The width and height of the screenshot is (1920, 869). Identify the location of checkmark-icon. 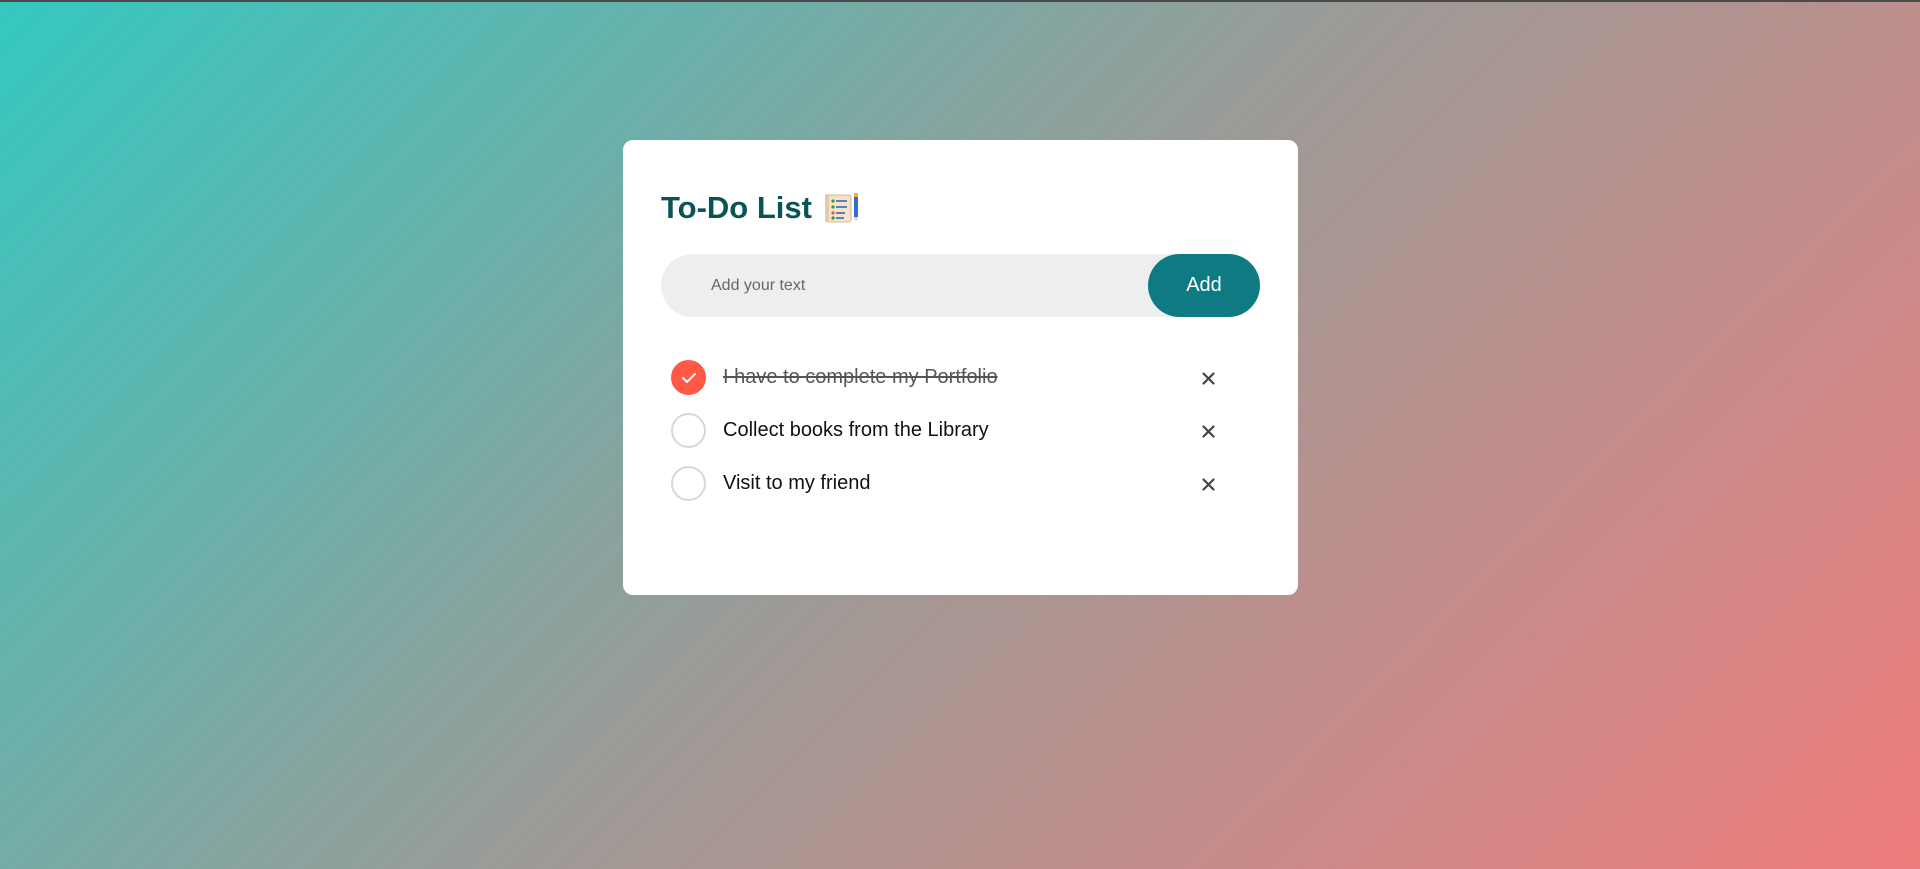
(688, 377).